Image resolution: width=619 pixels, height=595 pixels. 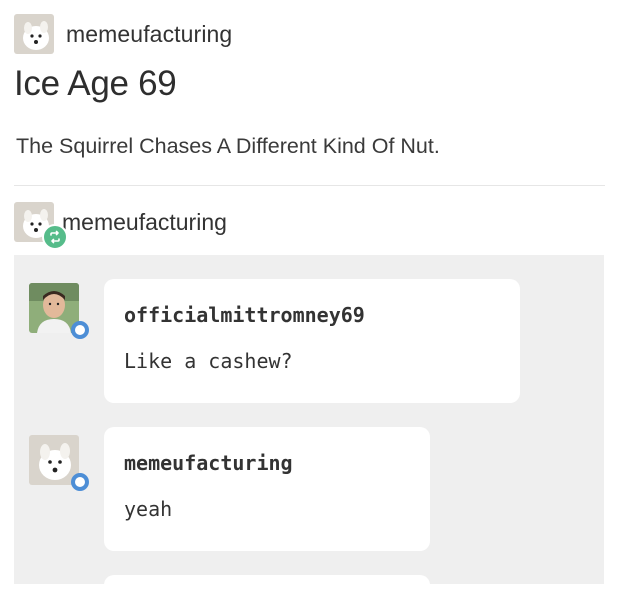 What do you see at coordinates (267, 585) in the screenshot?
I see `message-bubble-partial` at bounding box center [267, 585].